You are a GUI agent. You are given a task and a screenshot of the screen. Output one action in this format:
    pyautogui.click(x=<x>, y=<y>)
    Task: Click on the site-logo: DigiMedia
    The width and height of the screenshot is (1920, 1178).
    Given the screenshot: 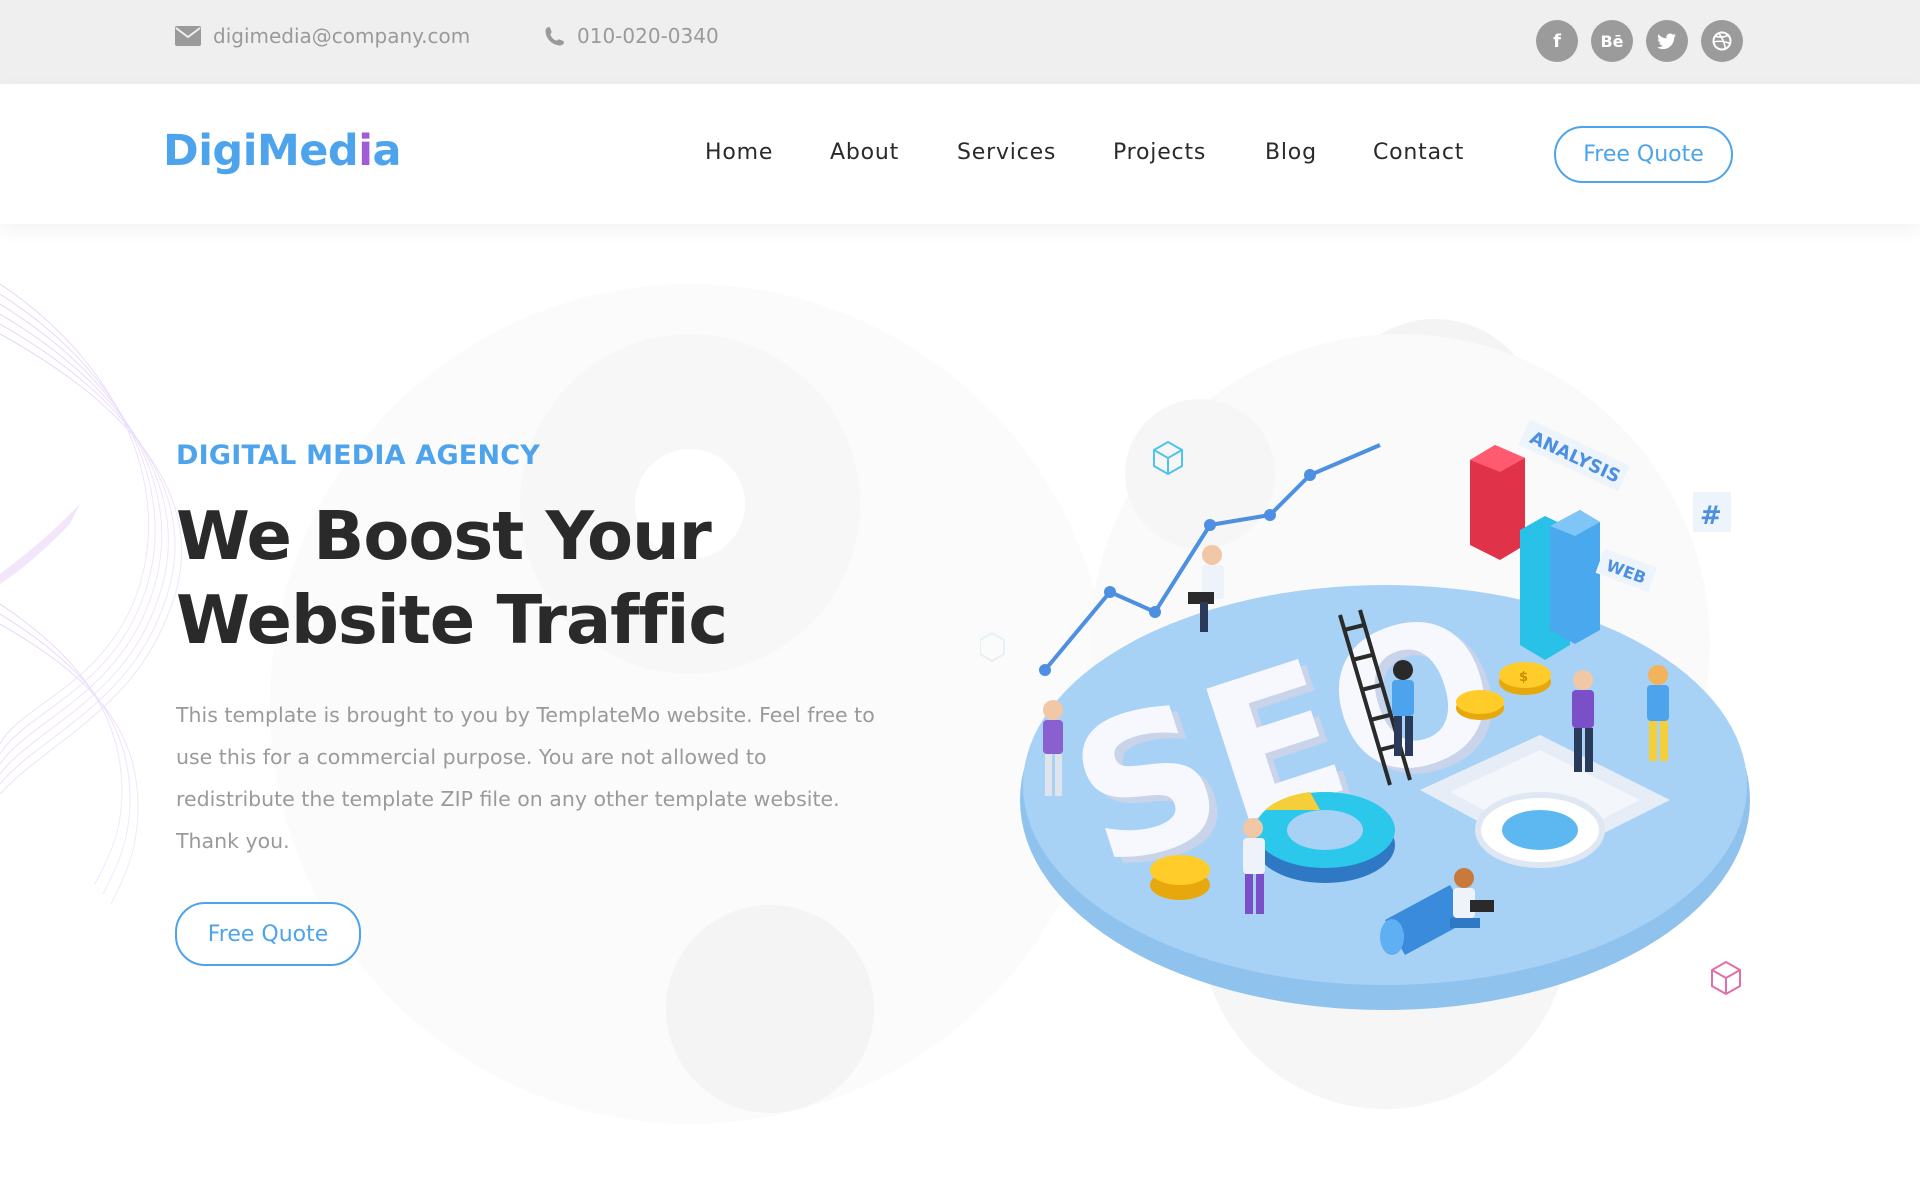 What is the action you would take?
    pyautogui.click(x=282, y=151)
    